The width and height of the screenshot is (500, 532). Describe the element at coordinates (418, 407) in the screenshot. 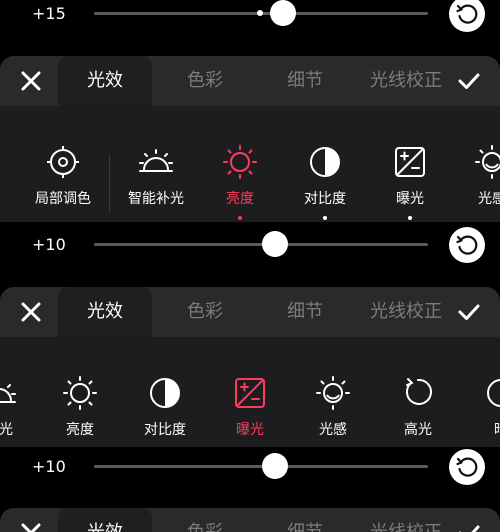

I see `tool-highlight: 高光` at that location.